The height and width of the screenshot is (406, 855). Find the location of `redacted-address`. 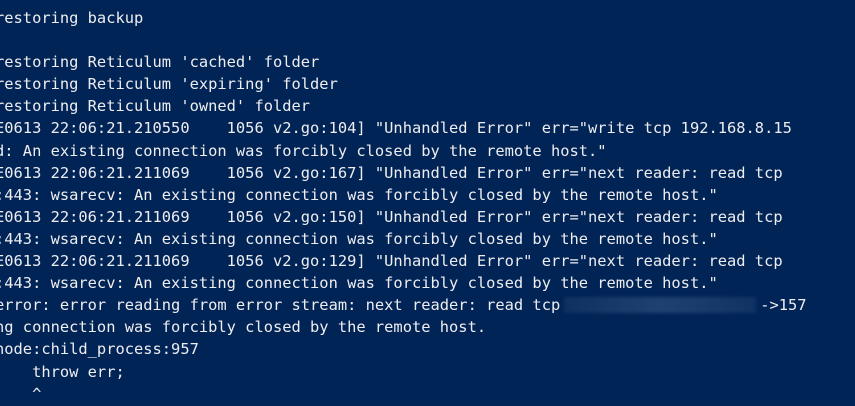

redacted-address is located at coordinates (660, 305).